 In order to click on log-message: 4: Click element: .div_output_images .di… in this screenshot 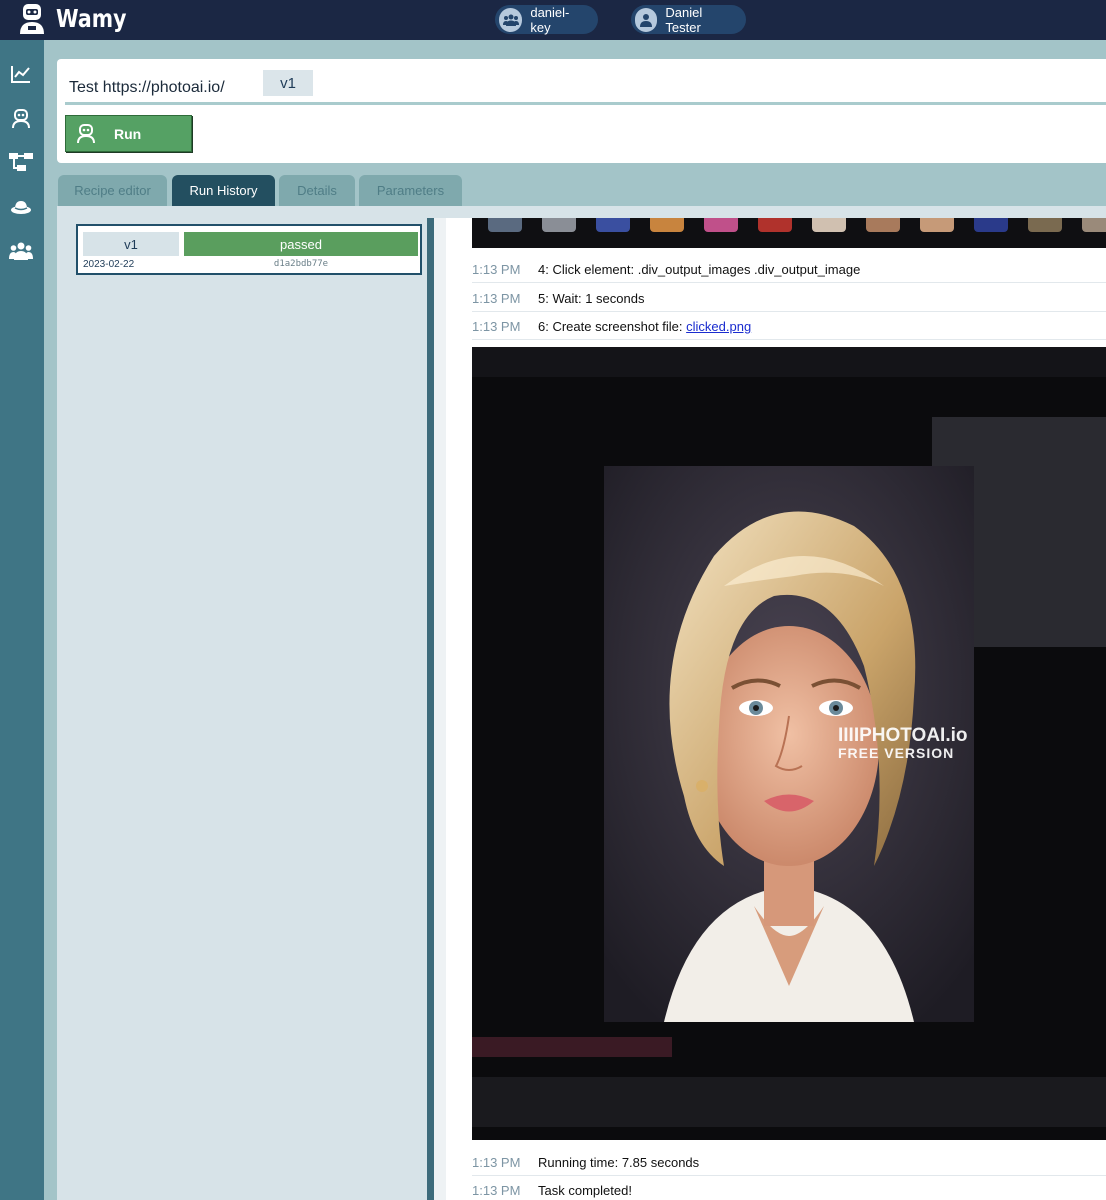, I will do `click(699, 269)`.